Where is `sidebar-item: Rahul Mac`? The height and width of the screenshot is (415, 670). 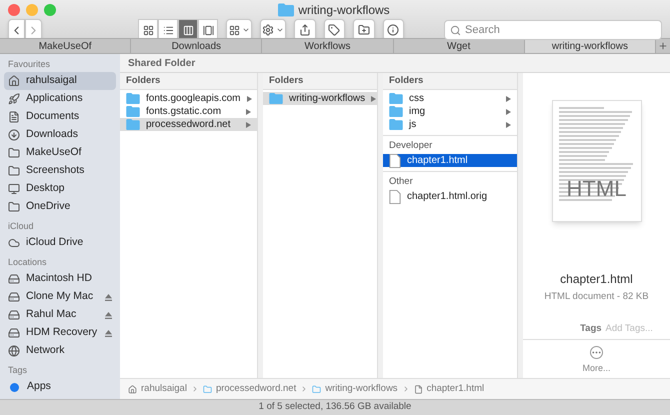 sidebar-item: Rahul Mac is located at coordinates (60, 315).